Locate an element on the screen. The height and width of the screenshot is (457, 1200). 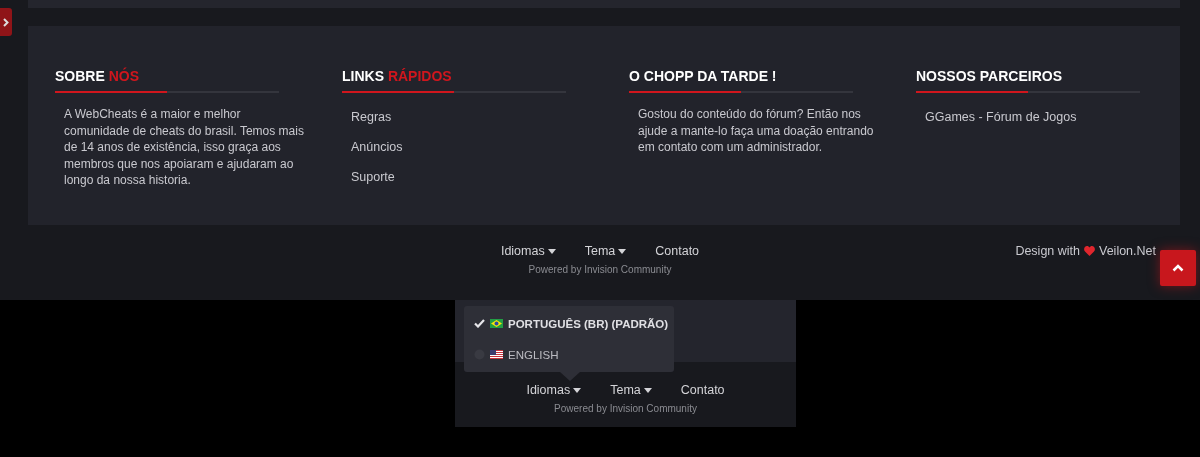
credit-text: Design with is located at coordinates (1047, 251).